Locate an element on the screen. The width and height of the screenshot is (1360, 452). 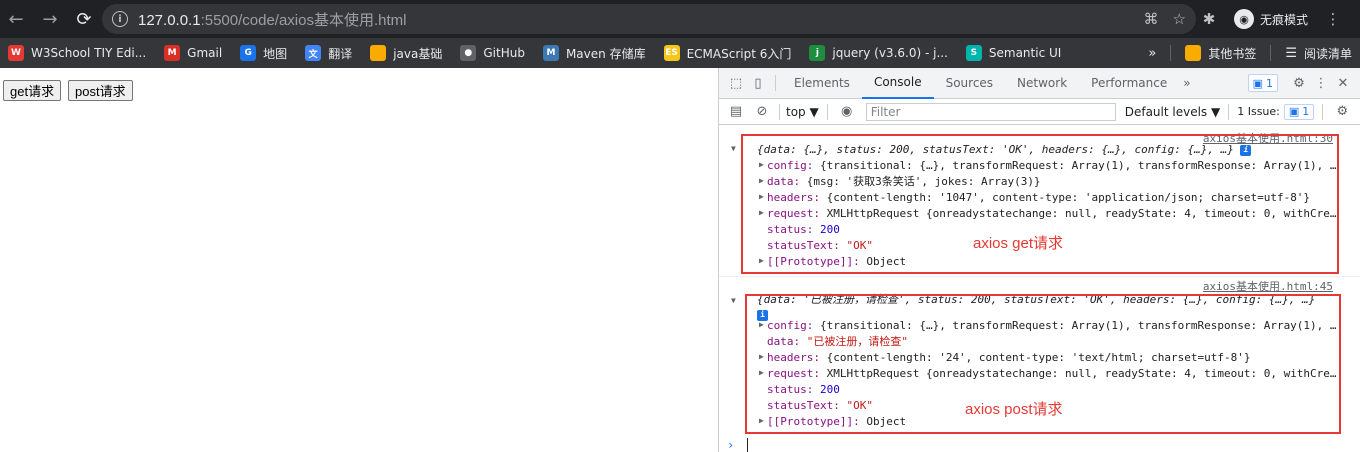
bookmark-favicon-icon: ● is located at coordinates (468, 53).